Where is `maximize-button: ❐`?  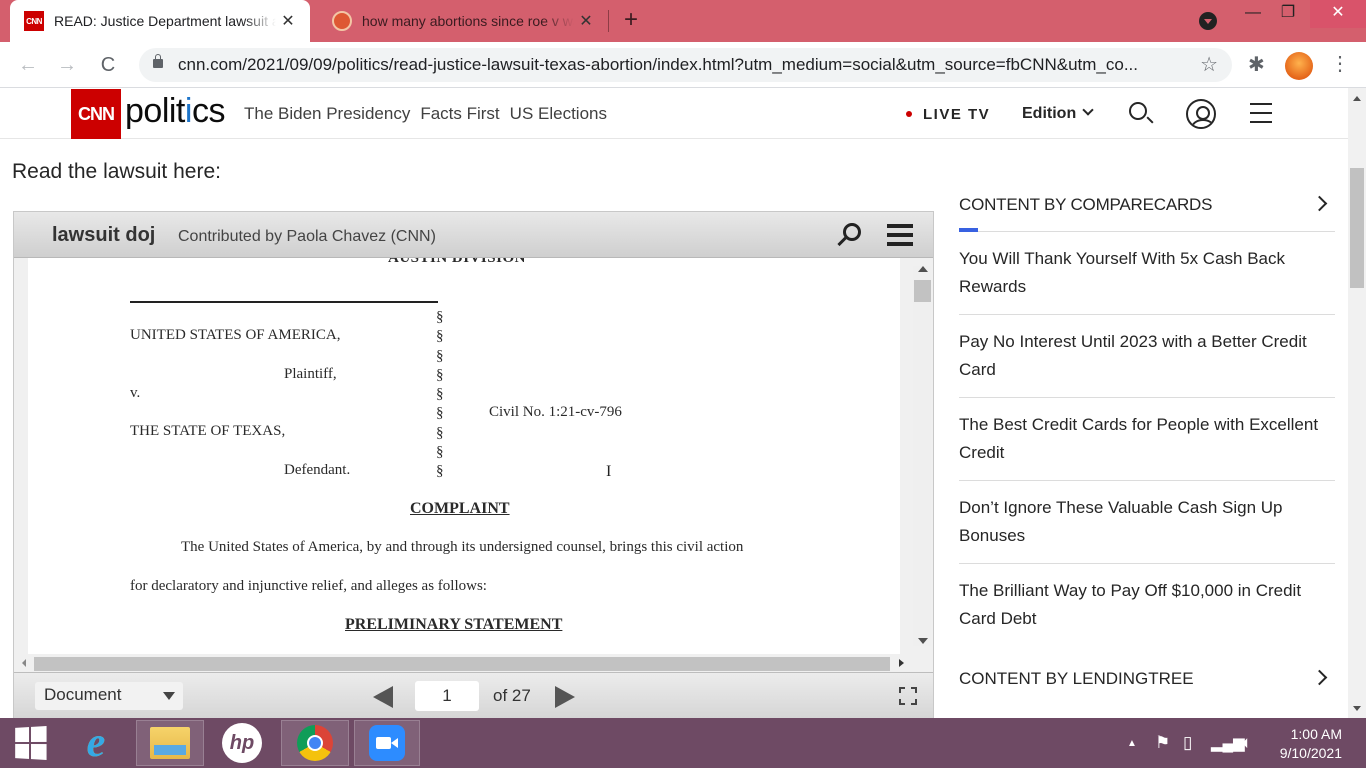 maximize-button: ❐ is located at coordinates (1288, 14).